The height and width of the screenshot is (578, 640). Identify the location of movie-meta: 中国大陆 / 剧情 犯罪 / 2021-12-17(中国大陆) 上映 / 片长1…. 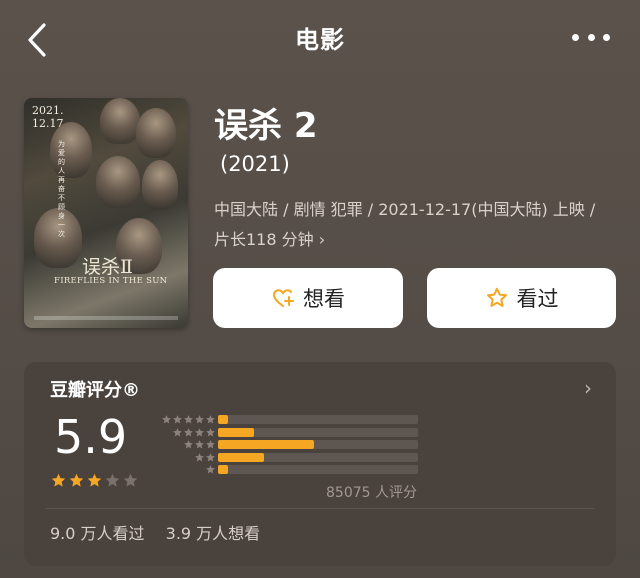
(414, 225).